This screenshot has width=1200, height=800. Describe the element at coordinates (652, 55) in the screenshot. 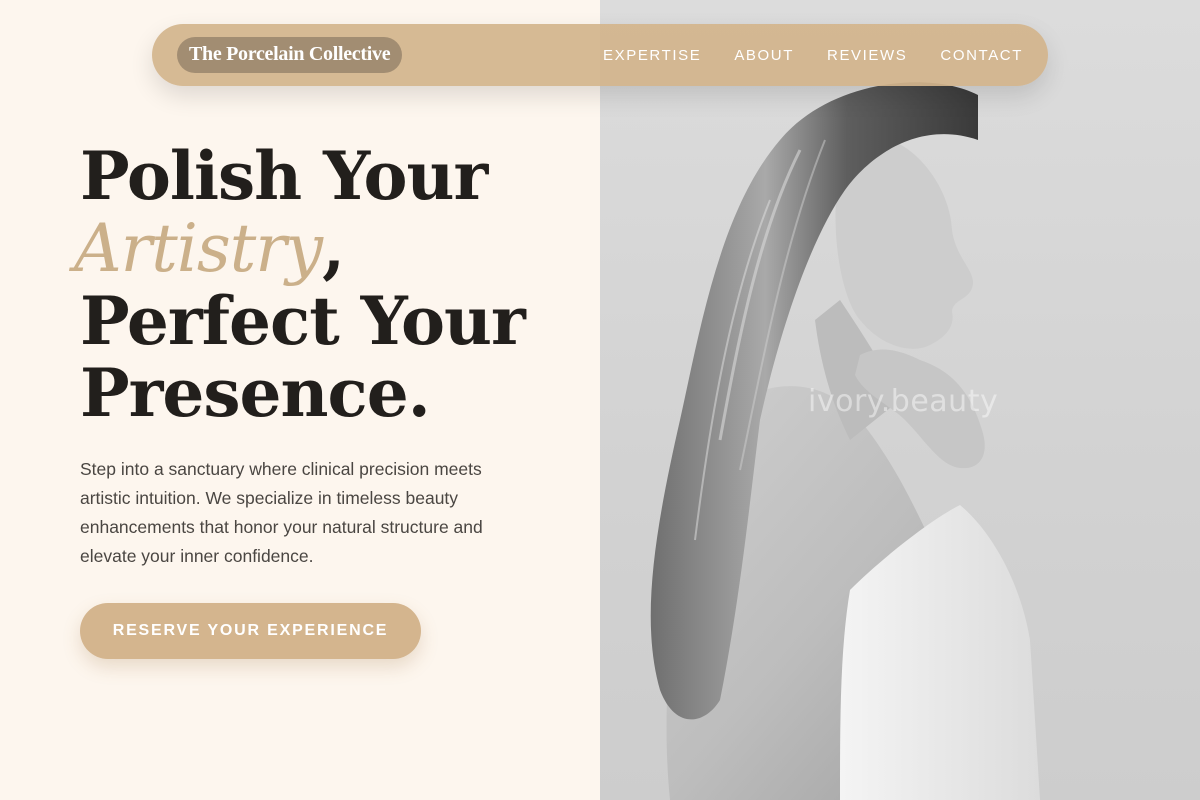

I see `nav-link-expertise: EXPERTISE` at that location.